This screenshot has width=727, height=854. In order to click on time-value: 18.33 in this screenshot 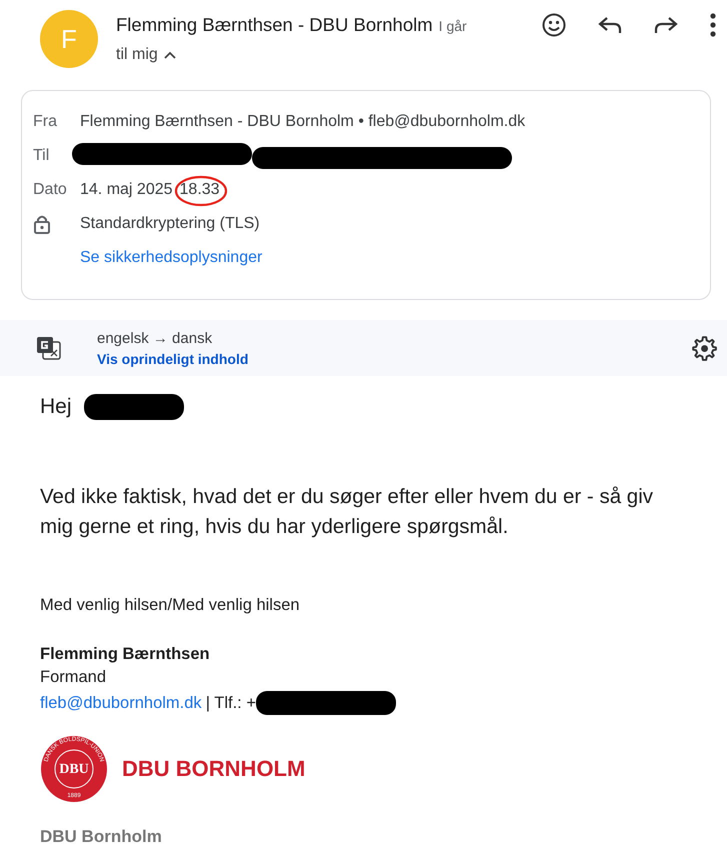, I will do `click(200, 189)`.